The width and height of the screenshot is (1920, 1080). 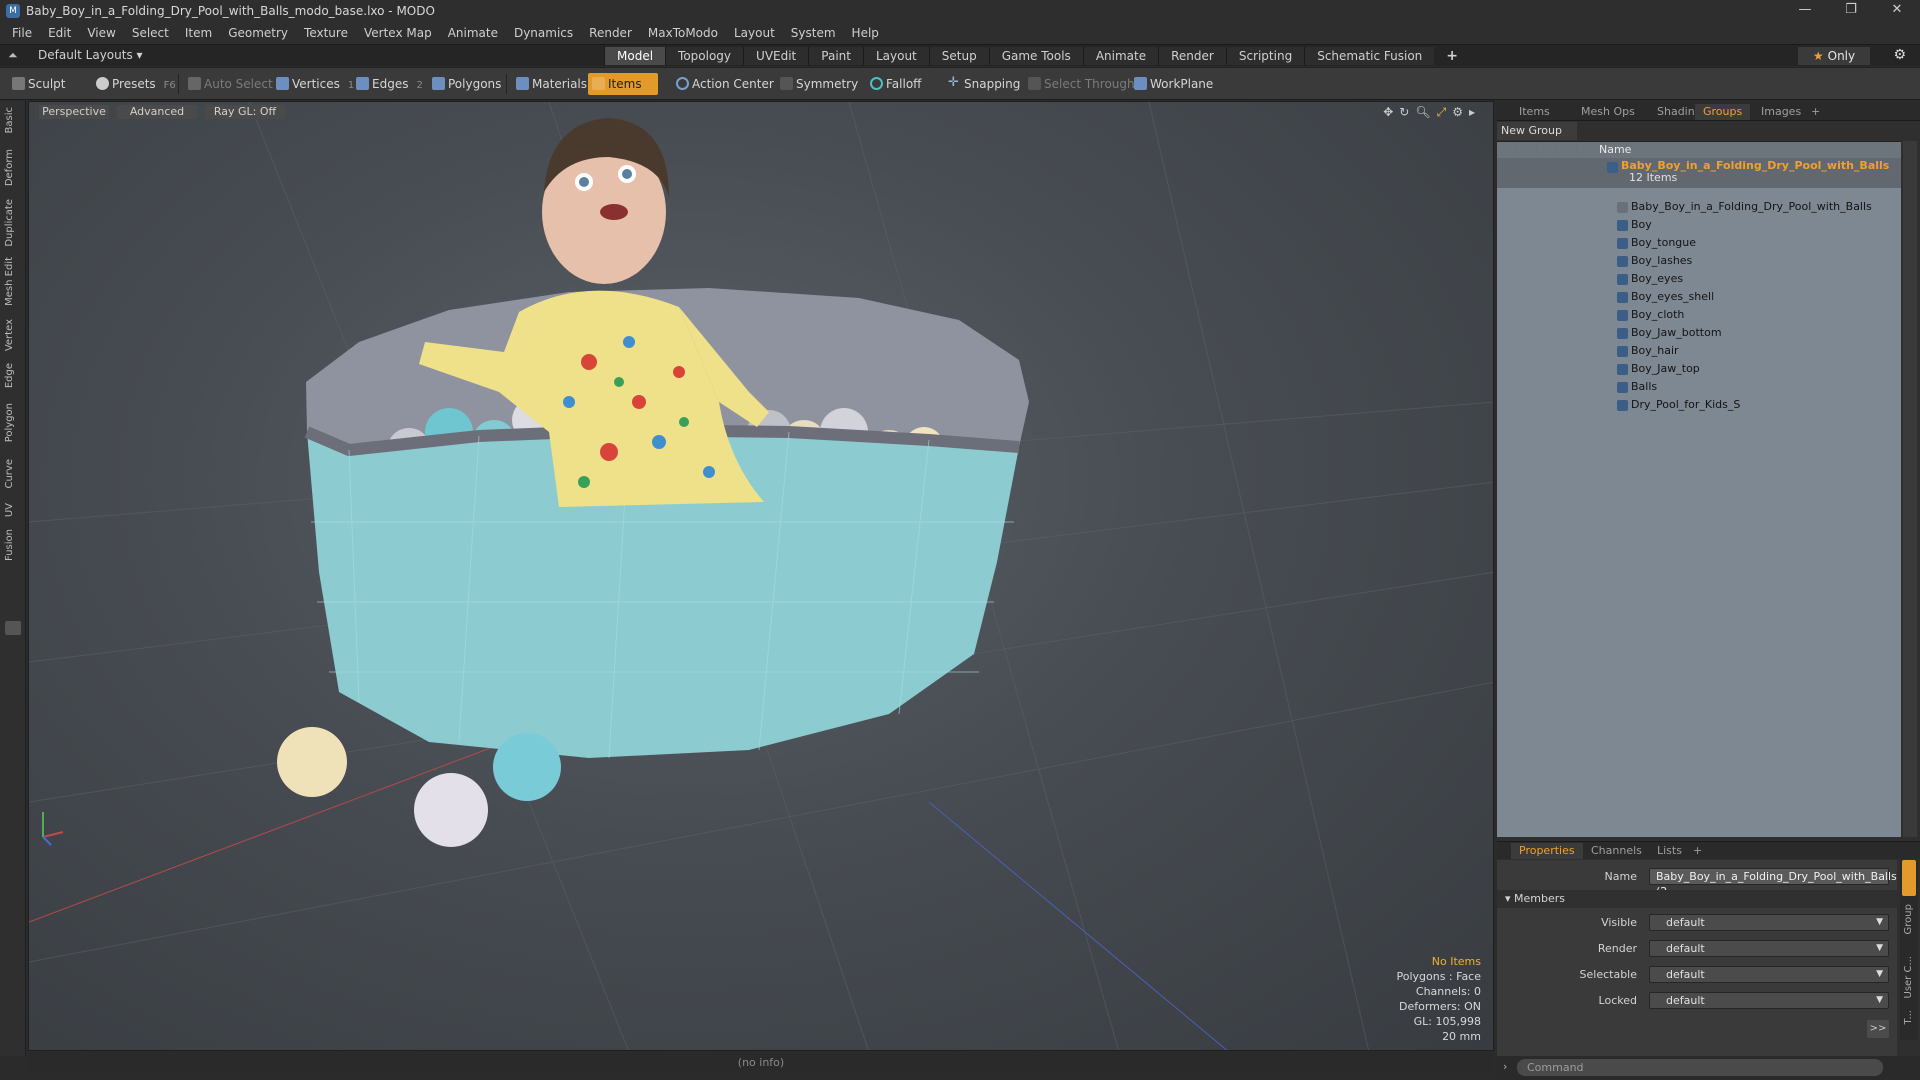 What do you see at coordinates (1697, 899) in the screenshot?
I see `members-section-header: ▾ Members` at bounding box center [1697, 899].